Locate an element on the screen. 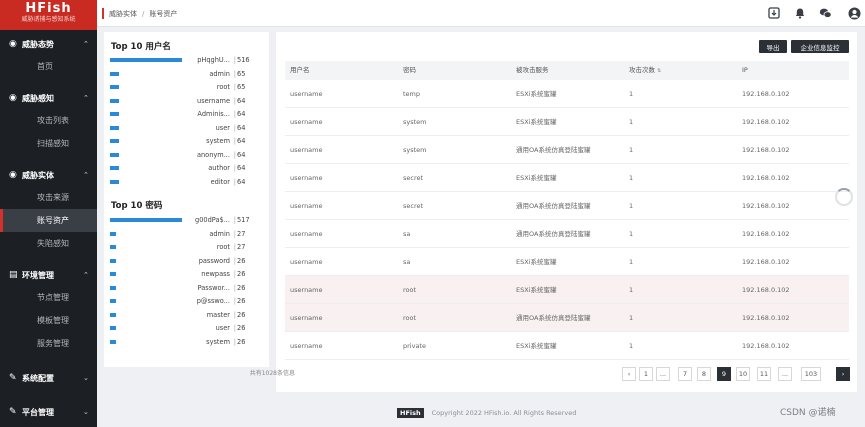  nav-group-system-config: ✎ 系统配置 ⌄ is located at coordinates (48, 378).